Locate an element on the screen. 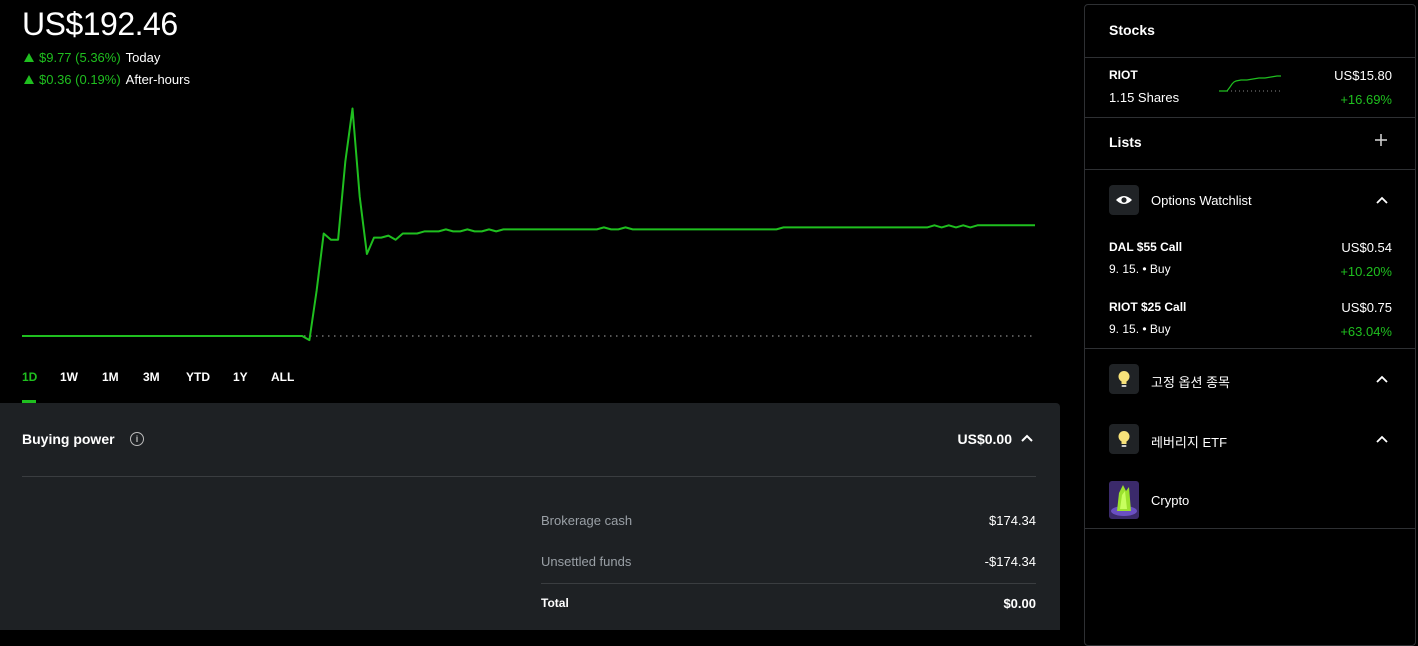 This screenshot has height=646, width=1418. stock-row-riot: RIOT 1.15 Shares US$15.80 +16.69% is located at coordinates (1250, 87).